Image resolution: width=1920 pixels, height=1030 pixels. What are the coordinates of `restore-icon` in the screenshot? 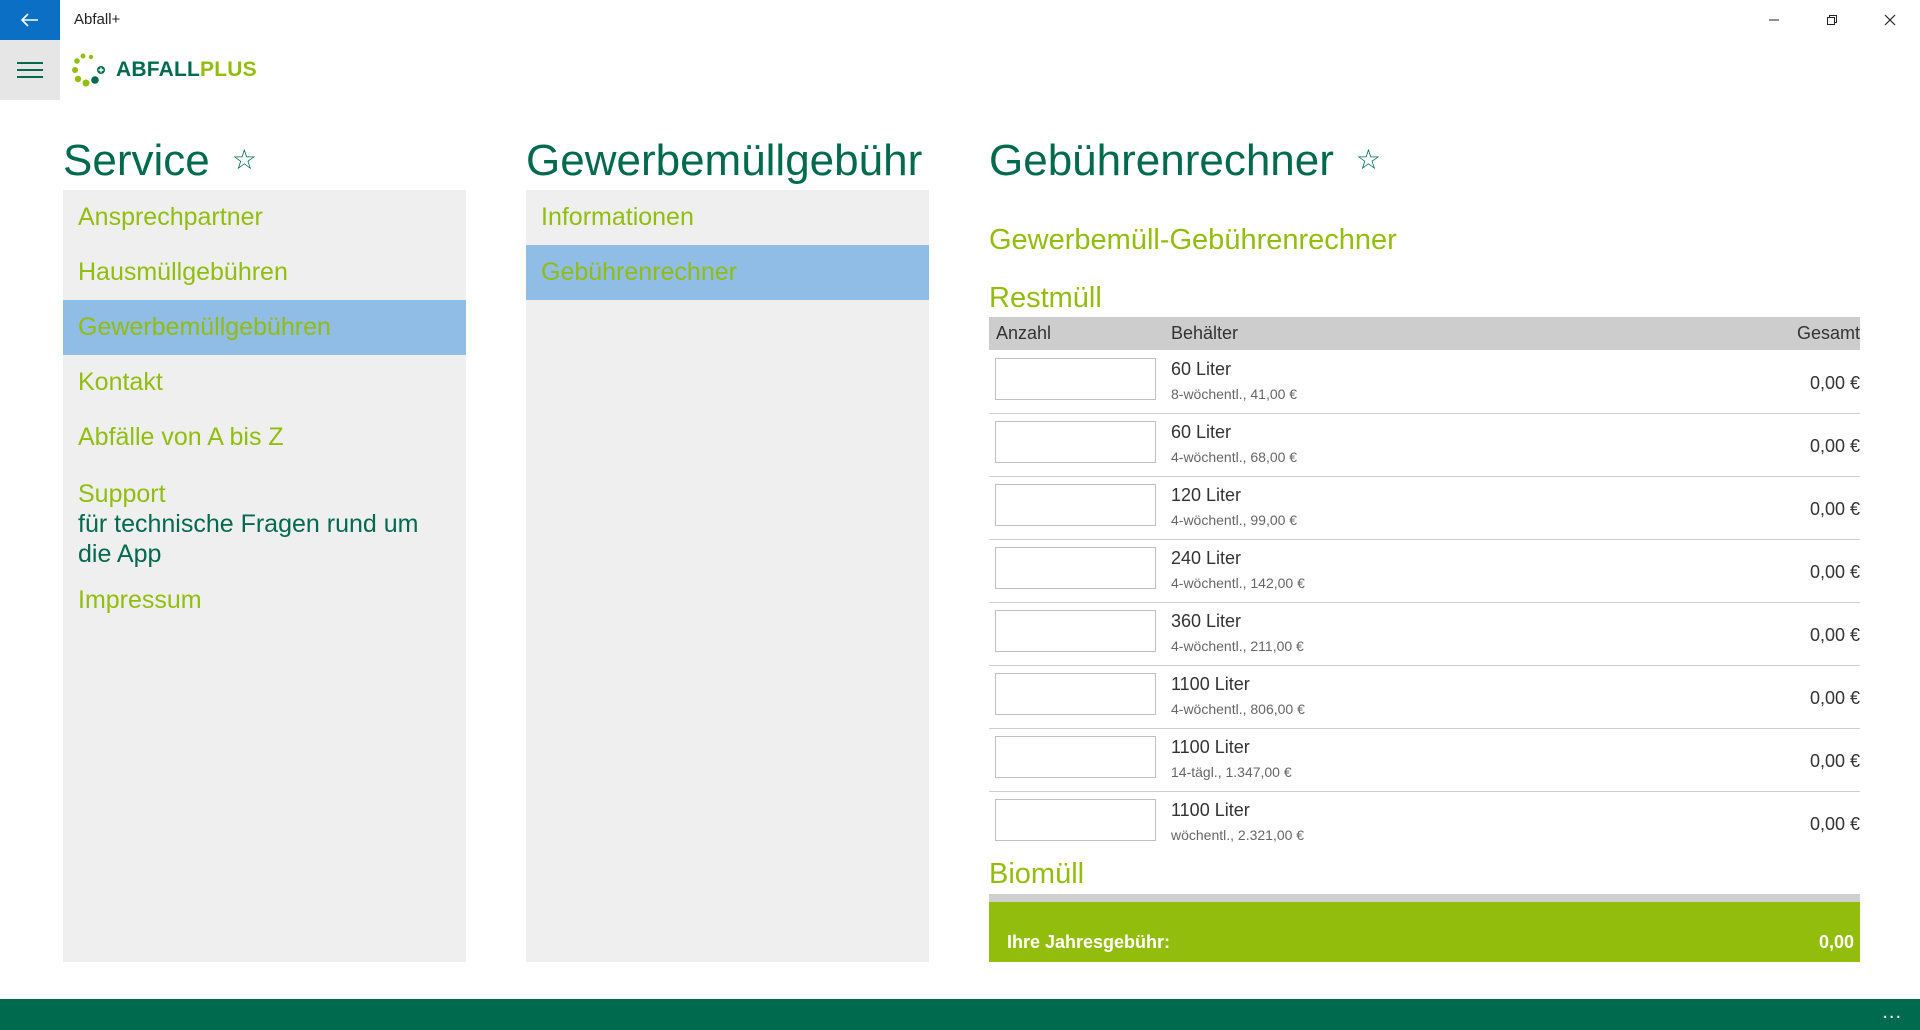 It's located at (1832, 20).